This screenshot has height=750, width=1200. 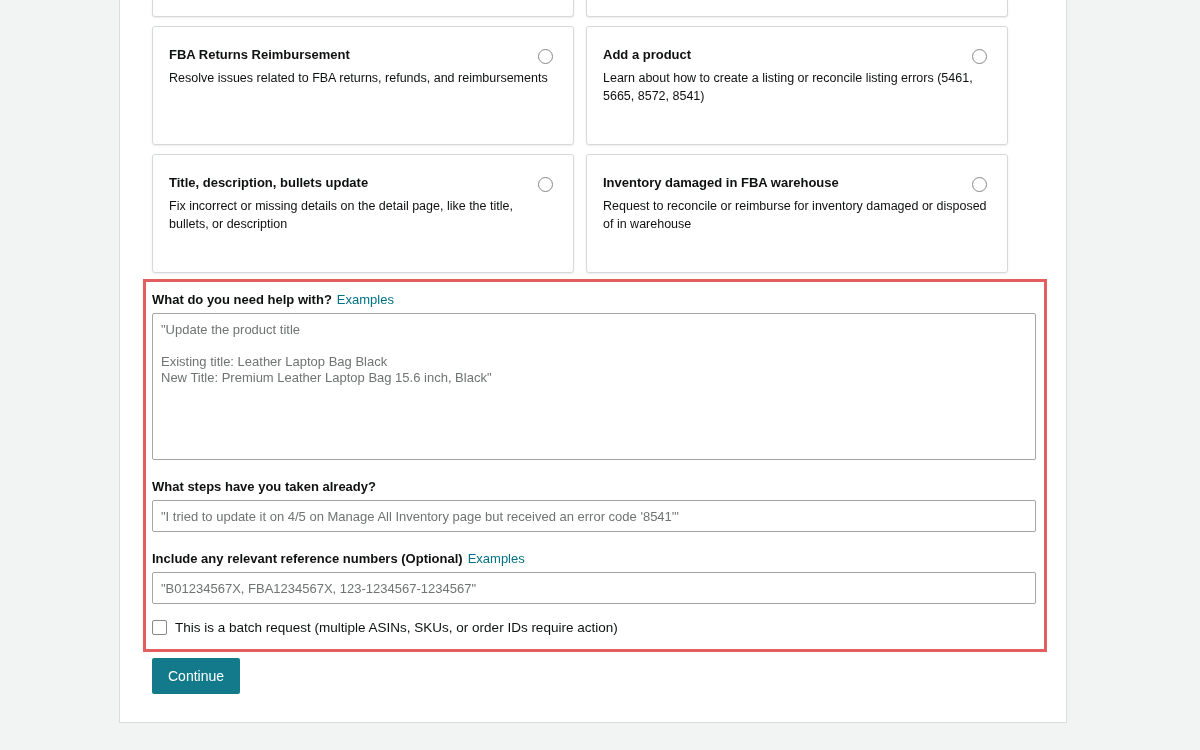 I want to click on field-label: What do you need help with?, so click(x=242, y=299).